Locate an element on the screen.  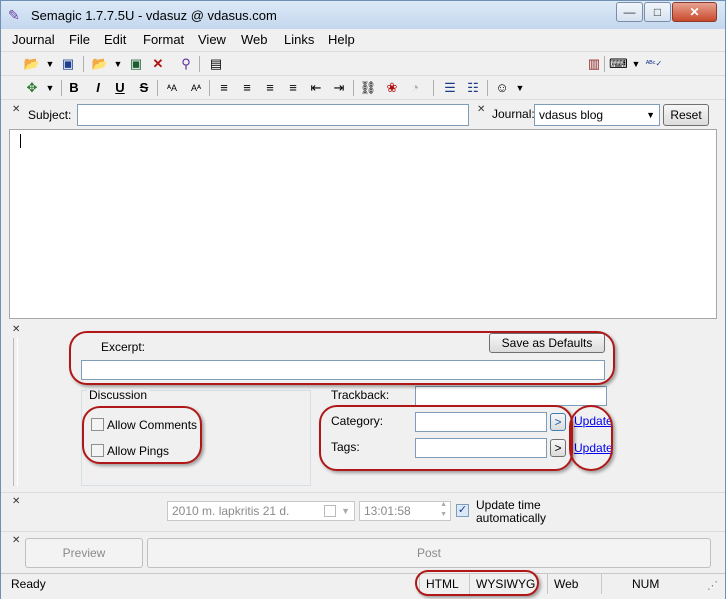
keyboard-icon: ⌨ is located at coordinates (618, 64).